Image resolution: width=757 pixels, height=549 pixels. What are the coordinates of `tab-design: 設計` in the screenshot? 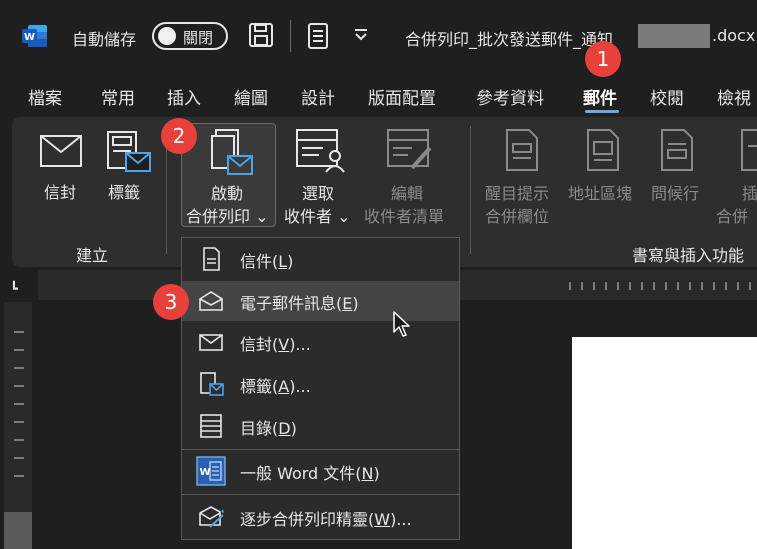 It's located at (318, 96).